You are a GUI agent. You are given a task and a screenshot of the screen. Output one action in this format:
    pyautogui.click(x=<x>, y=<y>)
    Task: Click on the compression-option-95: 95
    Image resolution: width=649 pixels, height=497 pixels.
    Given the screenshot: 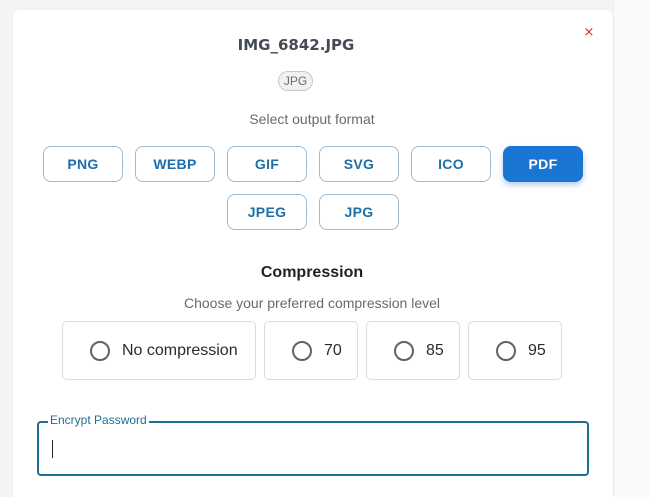 What is the action you would take?
    pyautogui.click(x=515, y=350)
    